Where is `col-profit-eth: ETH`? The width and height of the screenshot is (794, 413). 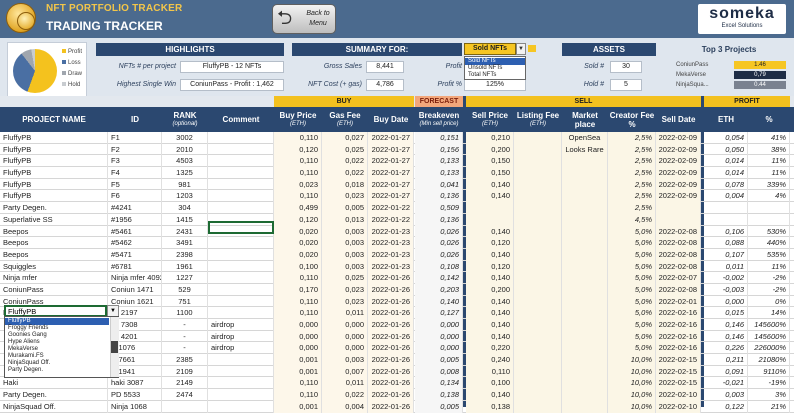 col-profit-eth: ETH is located at coordinates (726, 119).